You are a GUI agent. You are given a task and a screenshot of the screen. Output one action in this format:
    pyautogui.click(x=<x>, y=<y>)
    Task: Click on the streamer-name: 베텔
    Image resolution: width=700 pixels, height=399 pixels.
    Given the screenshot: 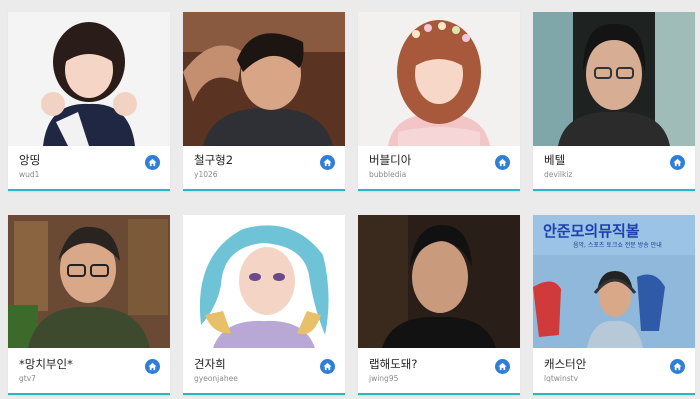 What is the action you would take?
    pyautogui.click(x=554, y=160)
    